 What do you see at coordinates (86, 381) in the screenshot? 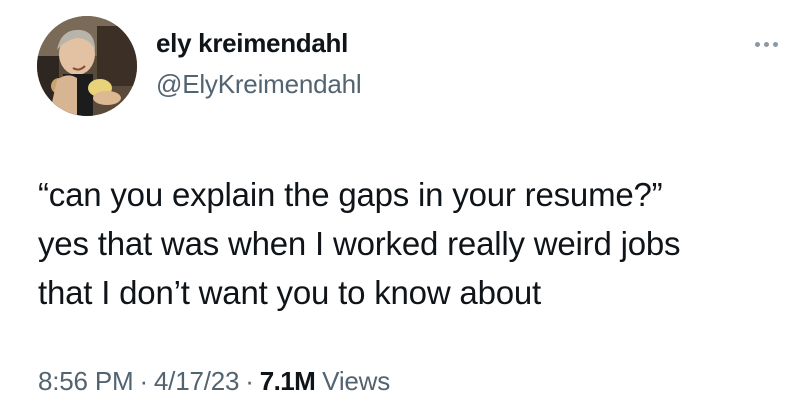
I see `tweet-time: 8:56 PM` at bounding box center [86, 381].